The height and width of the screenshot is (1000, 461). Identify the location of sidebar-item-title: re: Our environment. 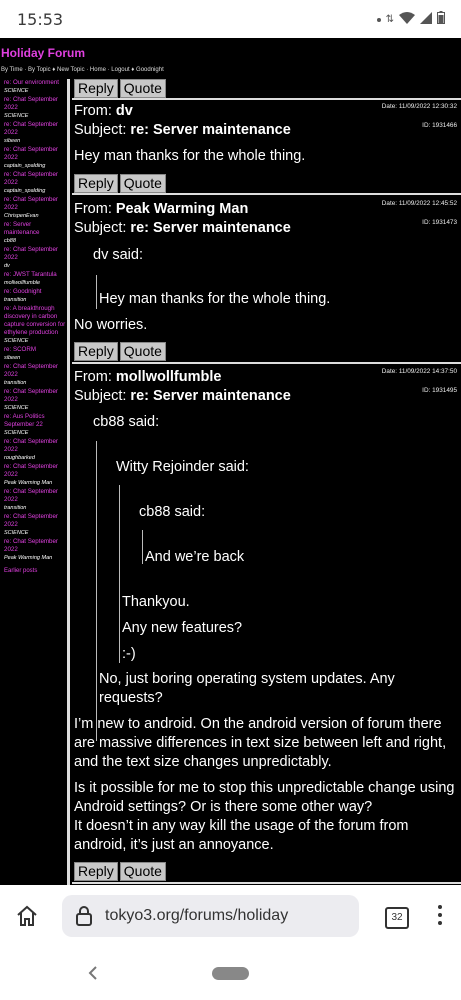
(35, 83).